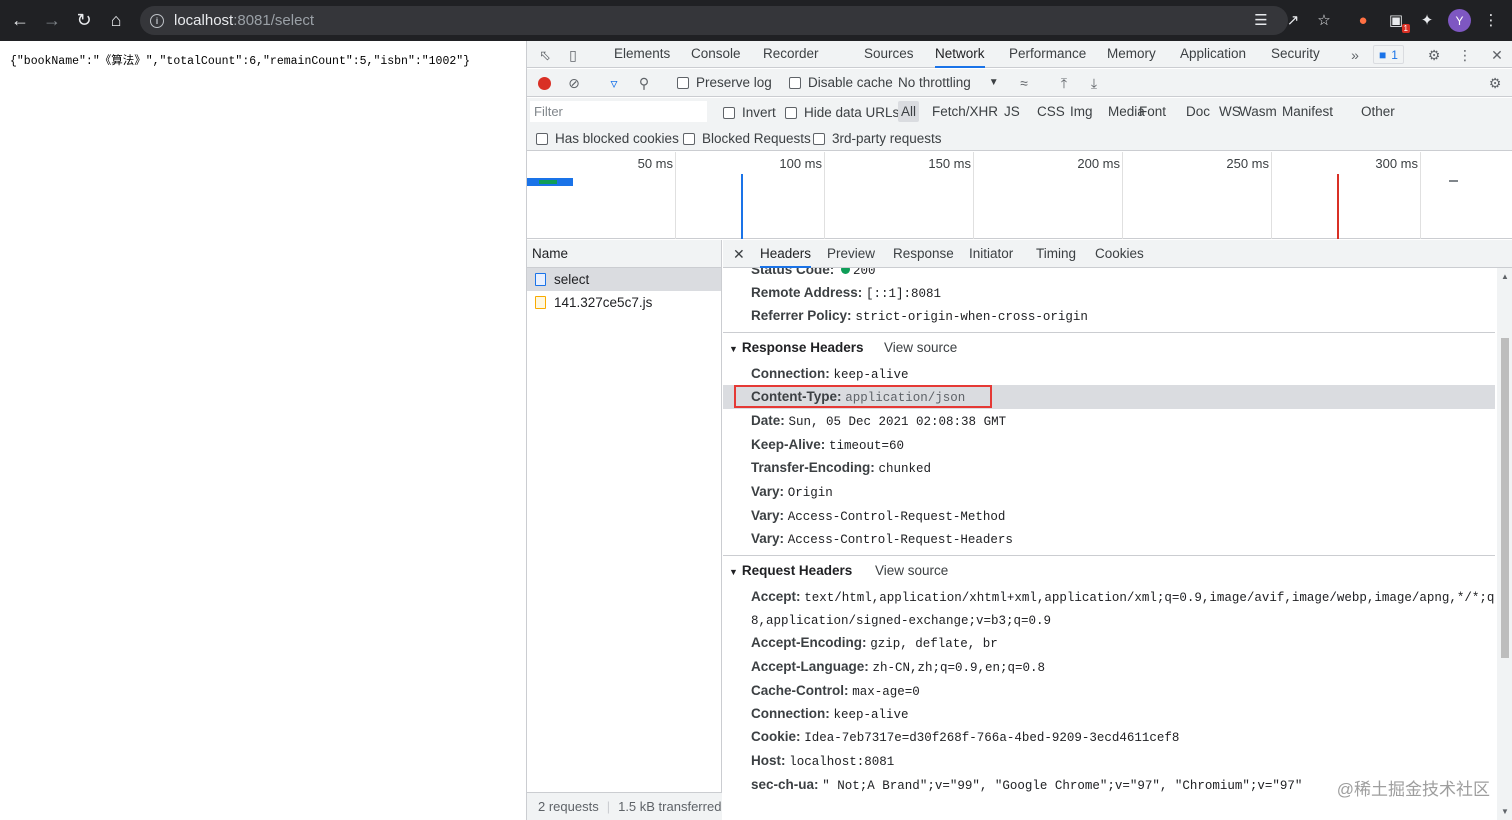 The width and height of the screenshot is (1512, 820). Describe the element at coordinates (851, 254) in the screenshot. I see `tab-preview: Preview` at that location.